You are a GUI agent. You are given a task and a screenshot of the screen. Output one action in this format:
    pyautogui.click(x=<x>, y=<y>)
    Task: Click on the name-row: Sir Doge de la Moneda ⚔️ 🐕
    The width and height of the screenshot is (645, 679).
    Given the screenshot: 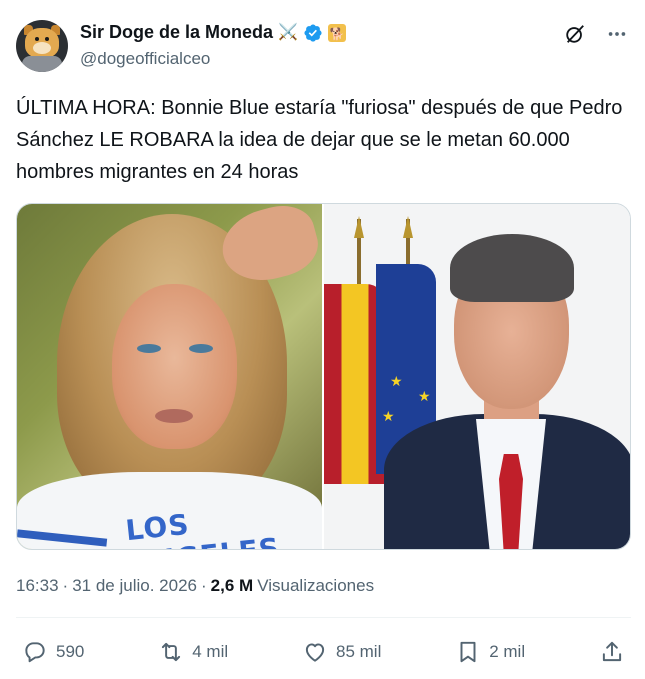 What is the action you would take?
    pyautogui.click(x=213, y=32)
    